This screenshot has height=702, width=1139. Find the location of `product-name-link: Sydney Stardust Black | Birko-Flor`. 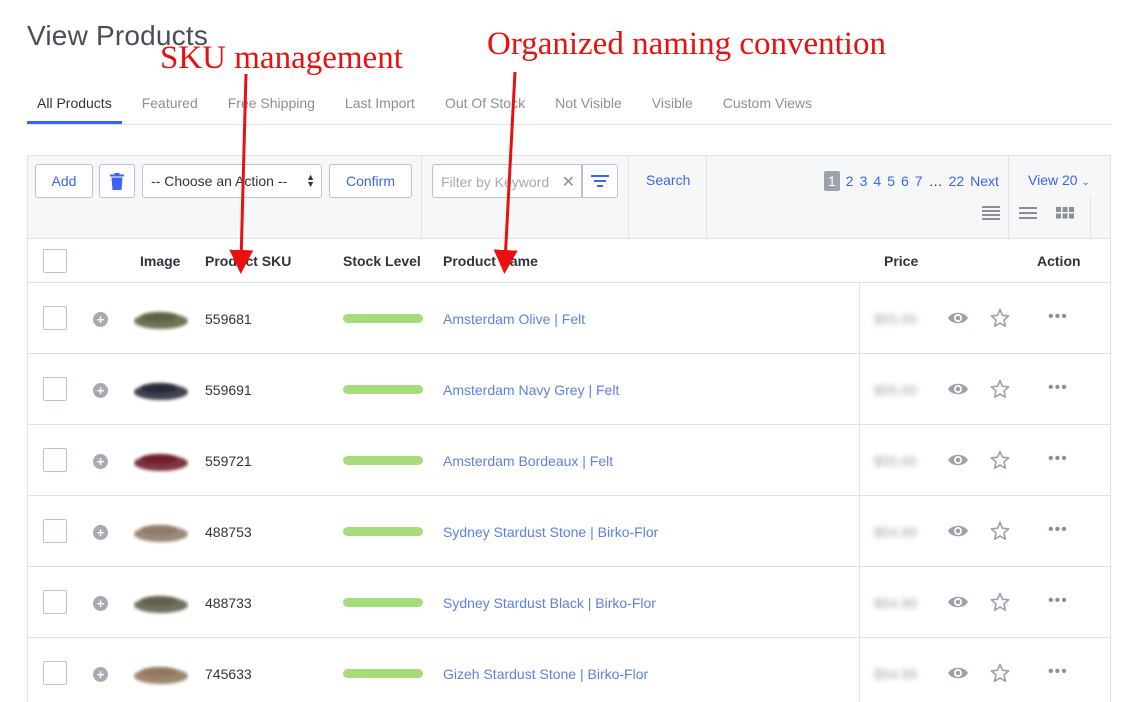

product-name-link: Sydney Stardust Black | Birko-Flor is located at coordinates (549, 603).